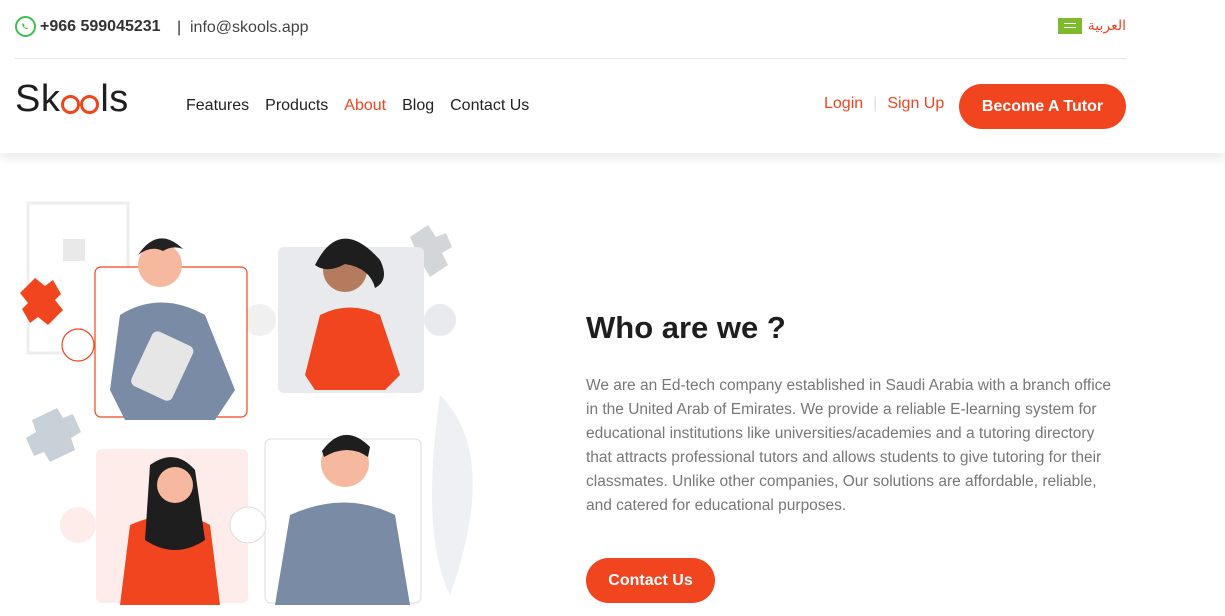 Image resolution: width=1225 pixels, height=616 pixels. I want to click on language-switch: العربية, so click(1091, 25).